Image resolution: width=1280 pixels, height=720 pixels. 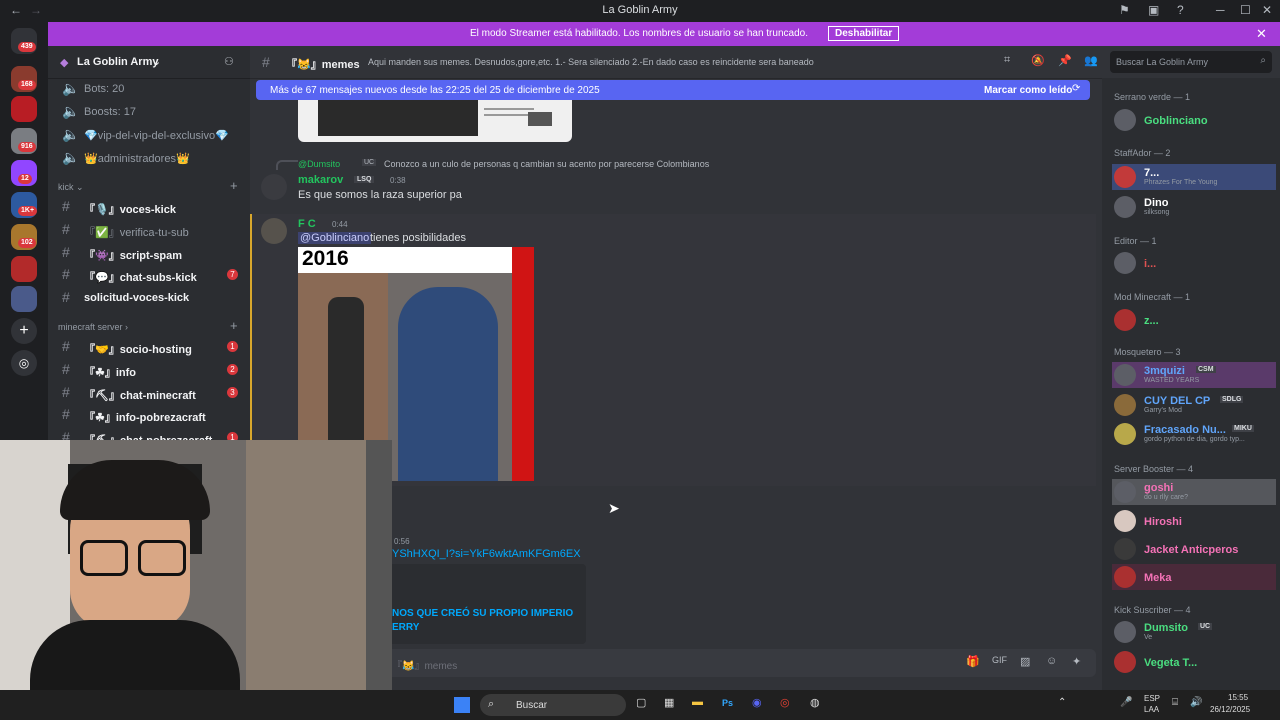 I want to click on sidebar-item-vip: 🔈 💎vip-del-vip-del-exclusivo💎, so click(x=152, y=135).